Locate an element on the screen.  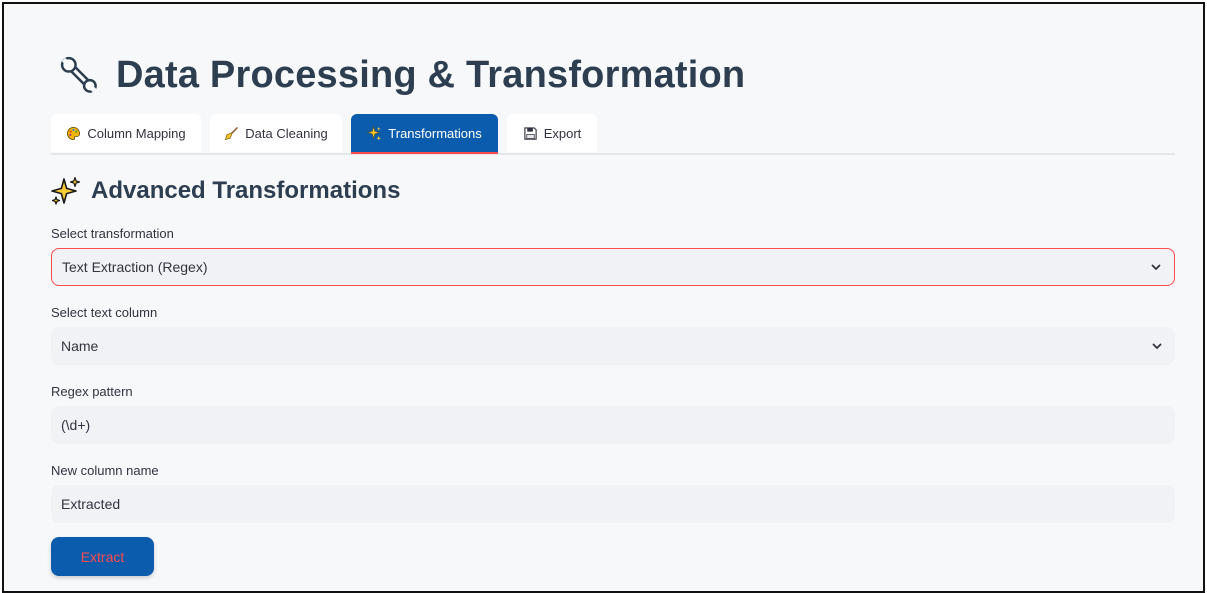
text-column-value: Name is located at coordinates (80, 346).